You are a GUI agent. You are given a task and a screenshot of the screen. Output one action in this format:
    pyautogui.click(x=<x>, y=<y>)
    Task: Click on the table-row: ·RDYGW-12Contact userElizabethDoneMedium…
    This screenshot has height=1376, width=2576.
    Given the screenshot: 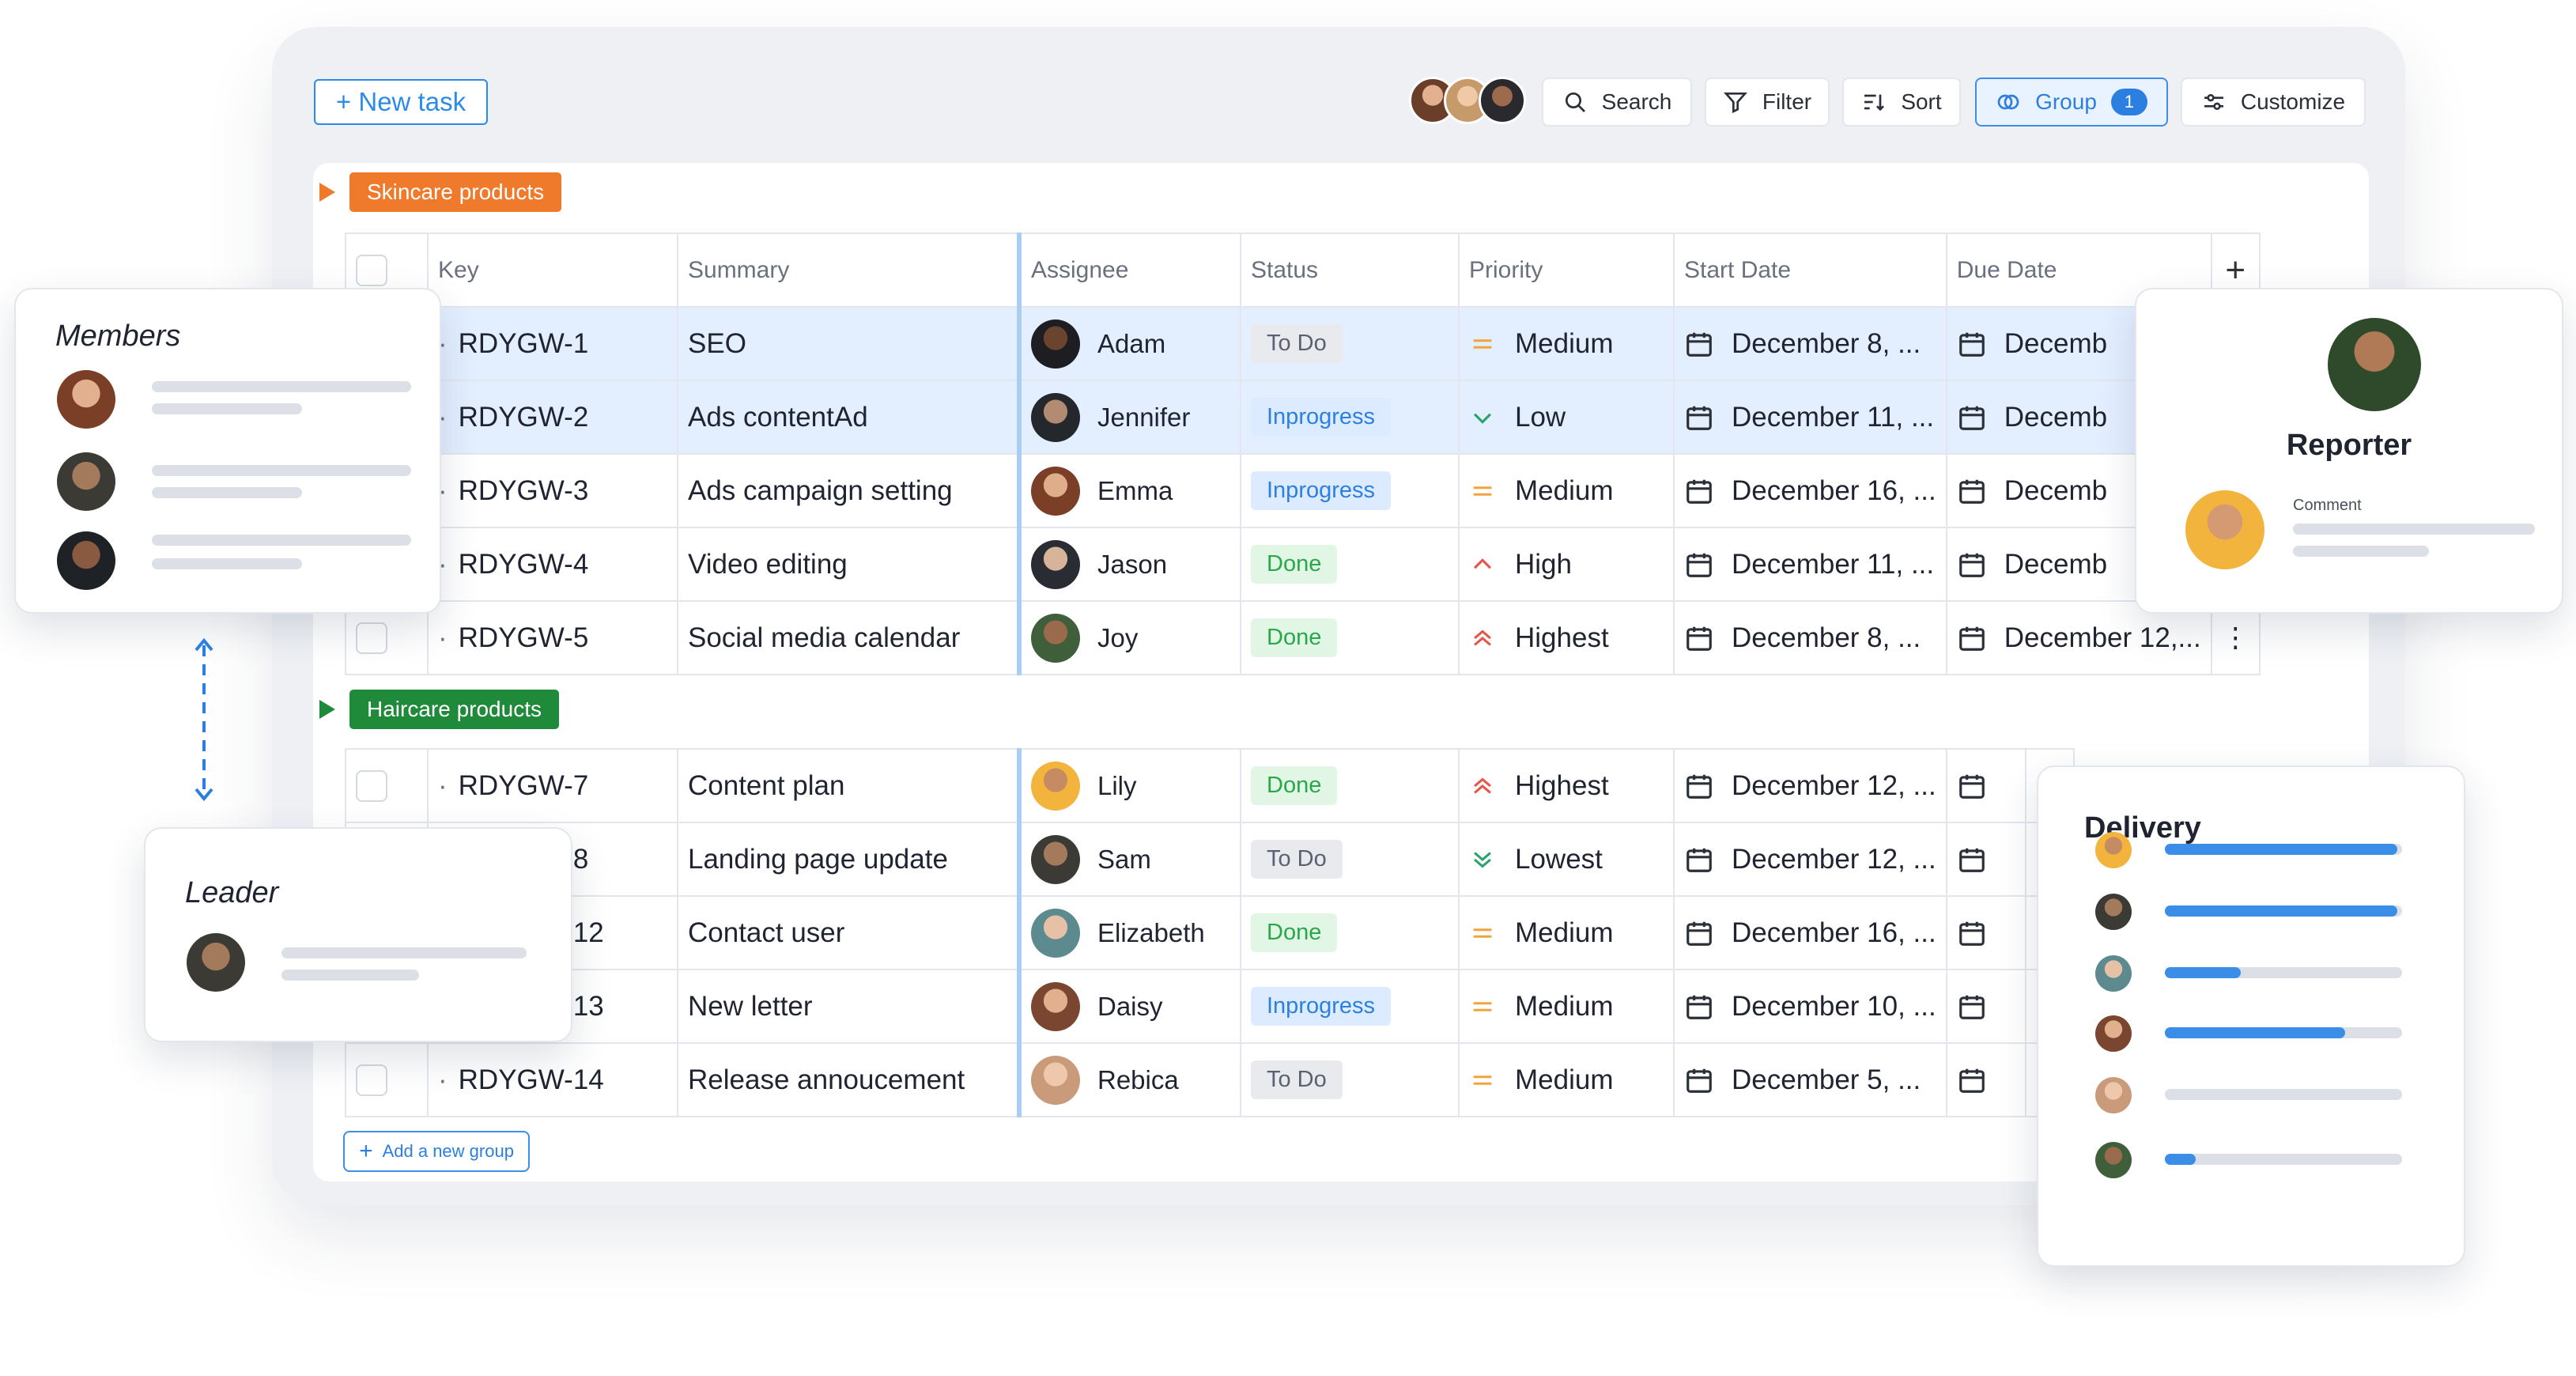 What is the action you would take?
    pyautogui.click(x=1210, y=932)
    